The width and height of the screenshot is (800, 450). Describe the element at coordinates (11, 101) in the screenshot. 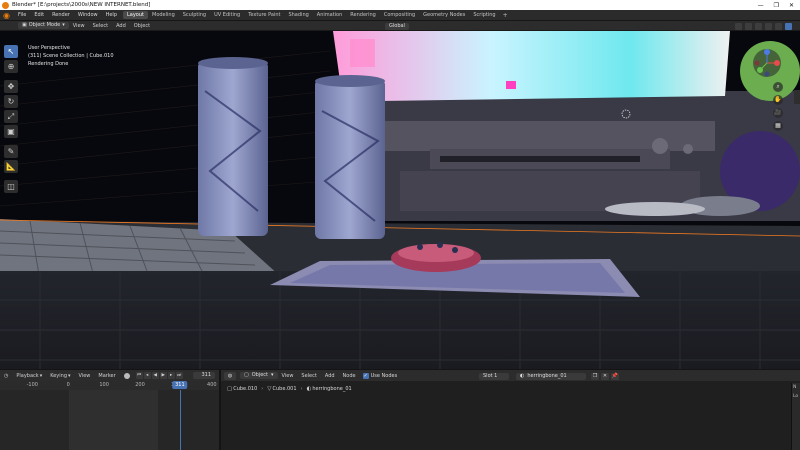

I see `rotate-icon: ↻` at that location.